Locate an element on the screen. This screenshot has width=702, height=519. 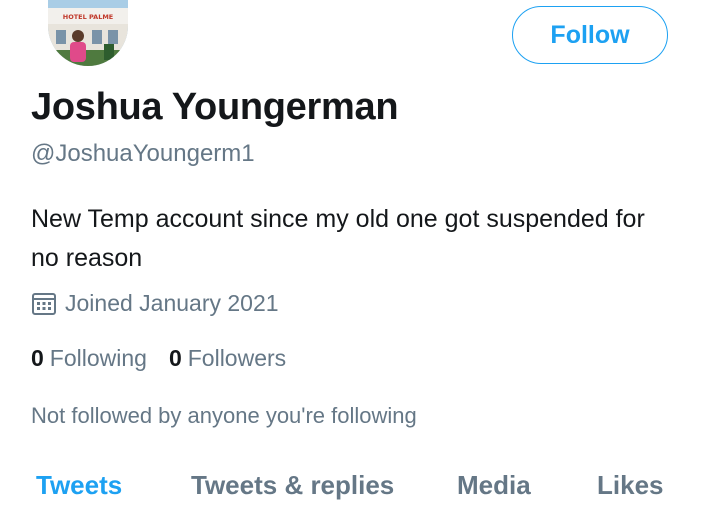
tab-media: Media is located at coordinates (494, 485).